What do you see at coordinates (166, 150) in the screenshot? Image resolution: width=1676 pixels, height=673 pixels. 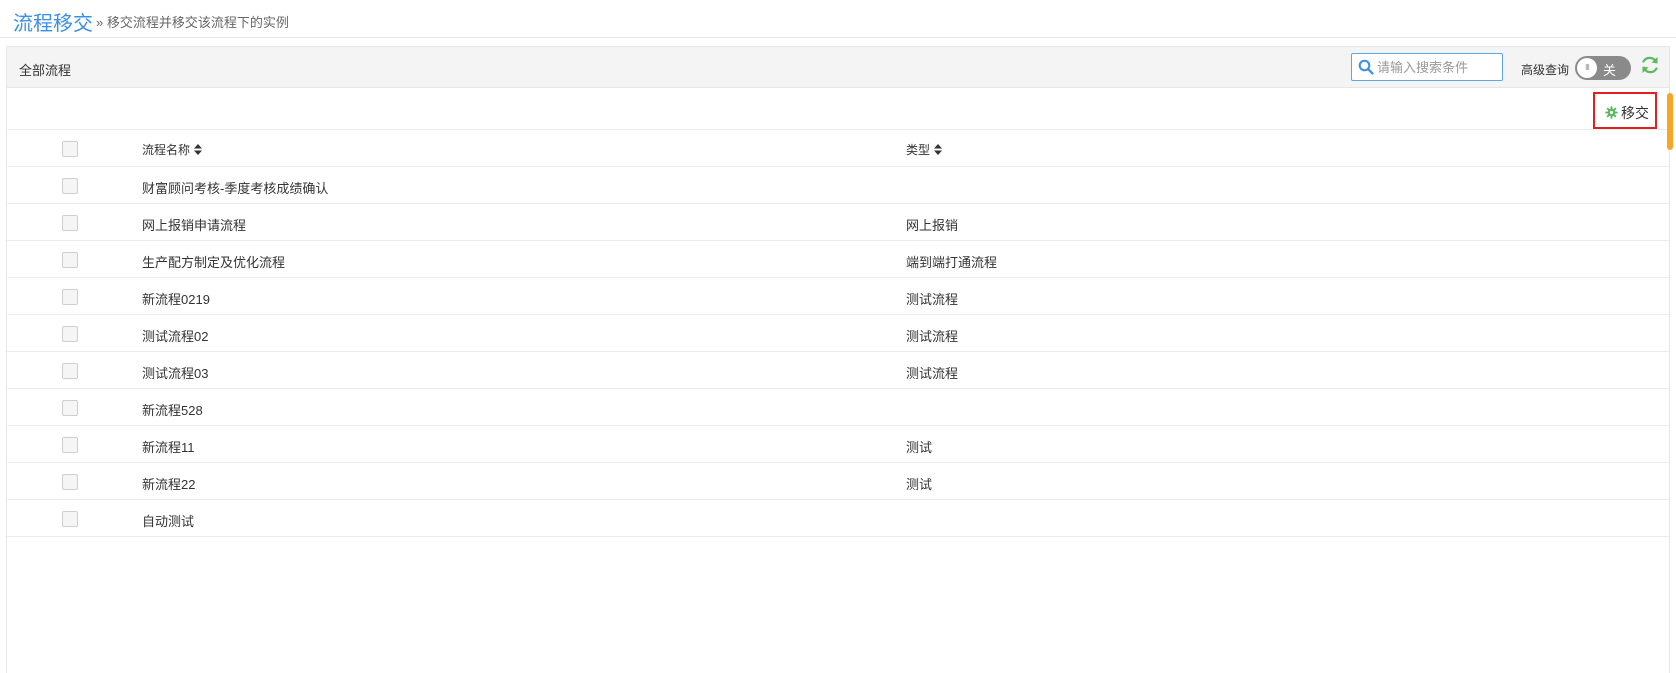 I see `column-header-name-label: 流程名称` at bounding box center [166, 150].